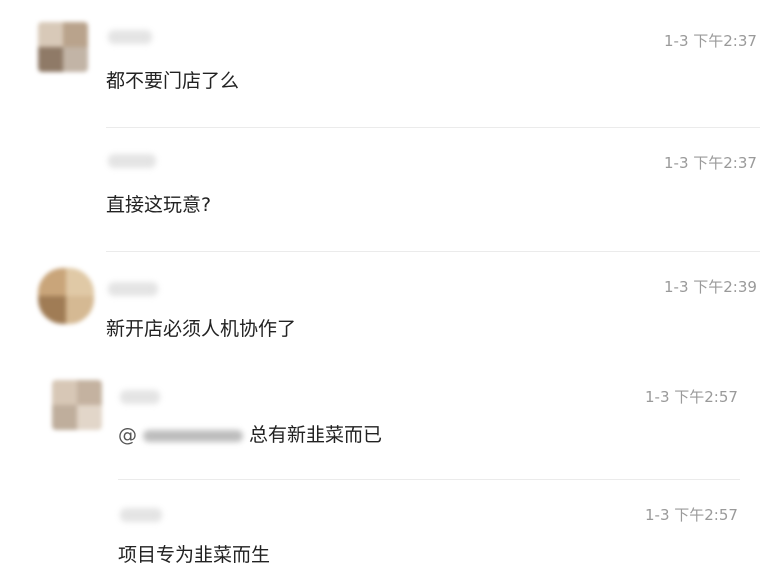 The height and width of the screenshot is (588, 784). What do you see at coordinates (159, 205) in the screenshot?
I see `comment-text: 直接这玩意?` at bounding box center [159, 205].